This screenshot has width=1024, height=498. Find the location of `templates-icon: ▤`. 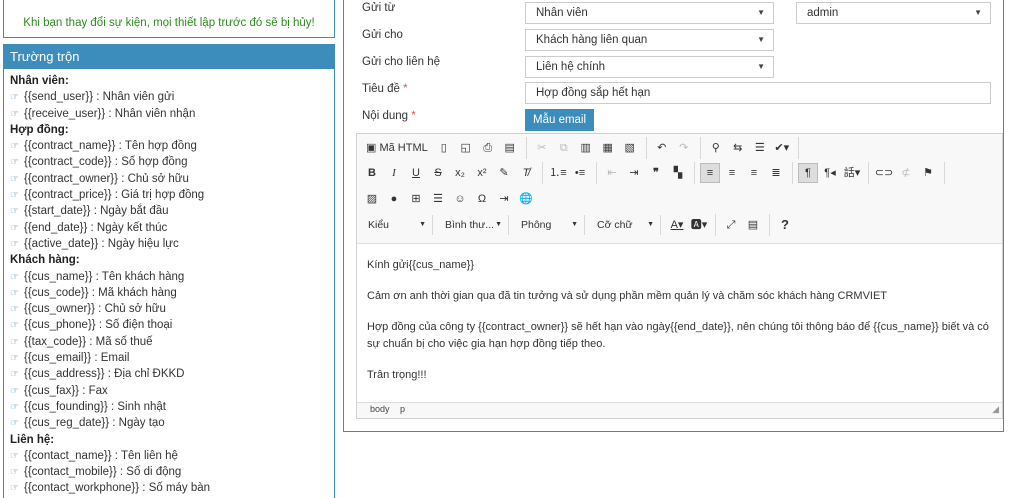

templates-icon: ▤ is located at coordinates (510, 148).